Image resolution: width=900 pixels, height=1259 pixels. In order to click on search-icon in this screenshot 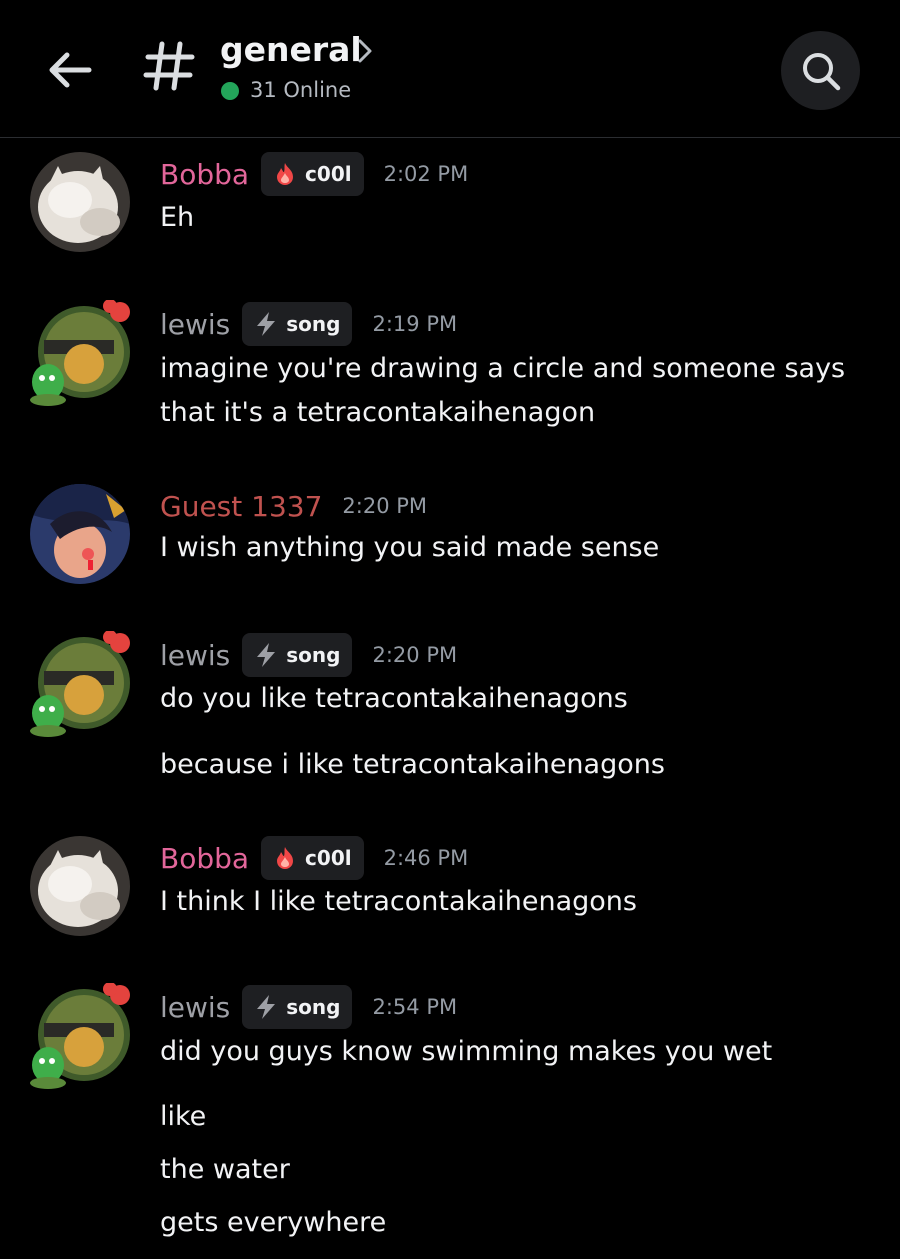, I will do `click(821, 71)`.